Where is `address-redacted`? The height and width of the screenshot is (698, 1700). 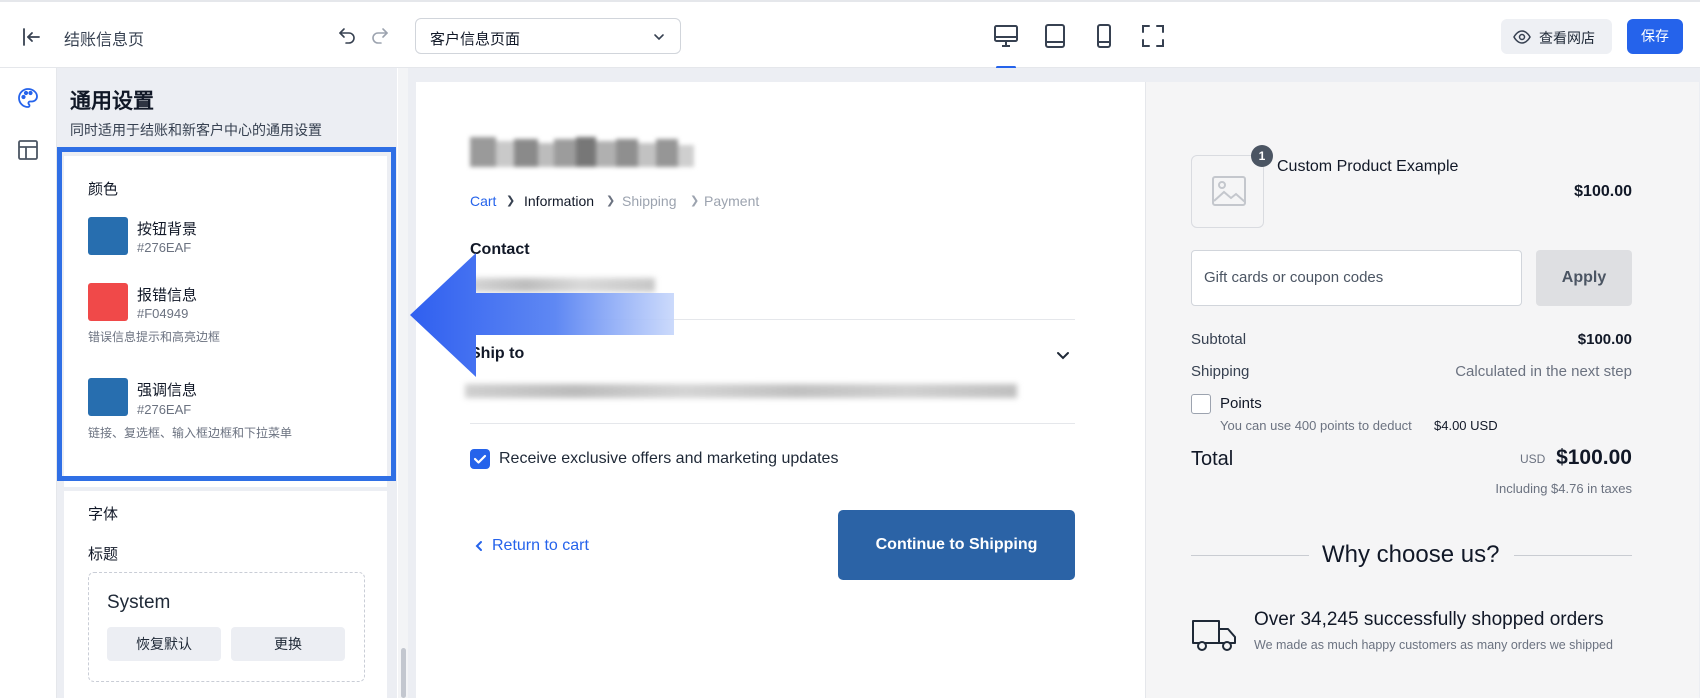
address-redacted is located at coordinates (741, 391).